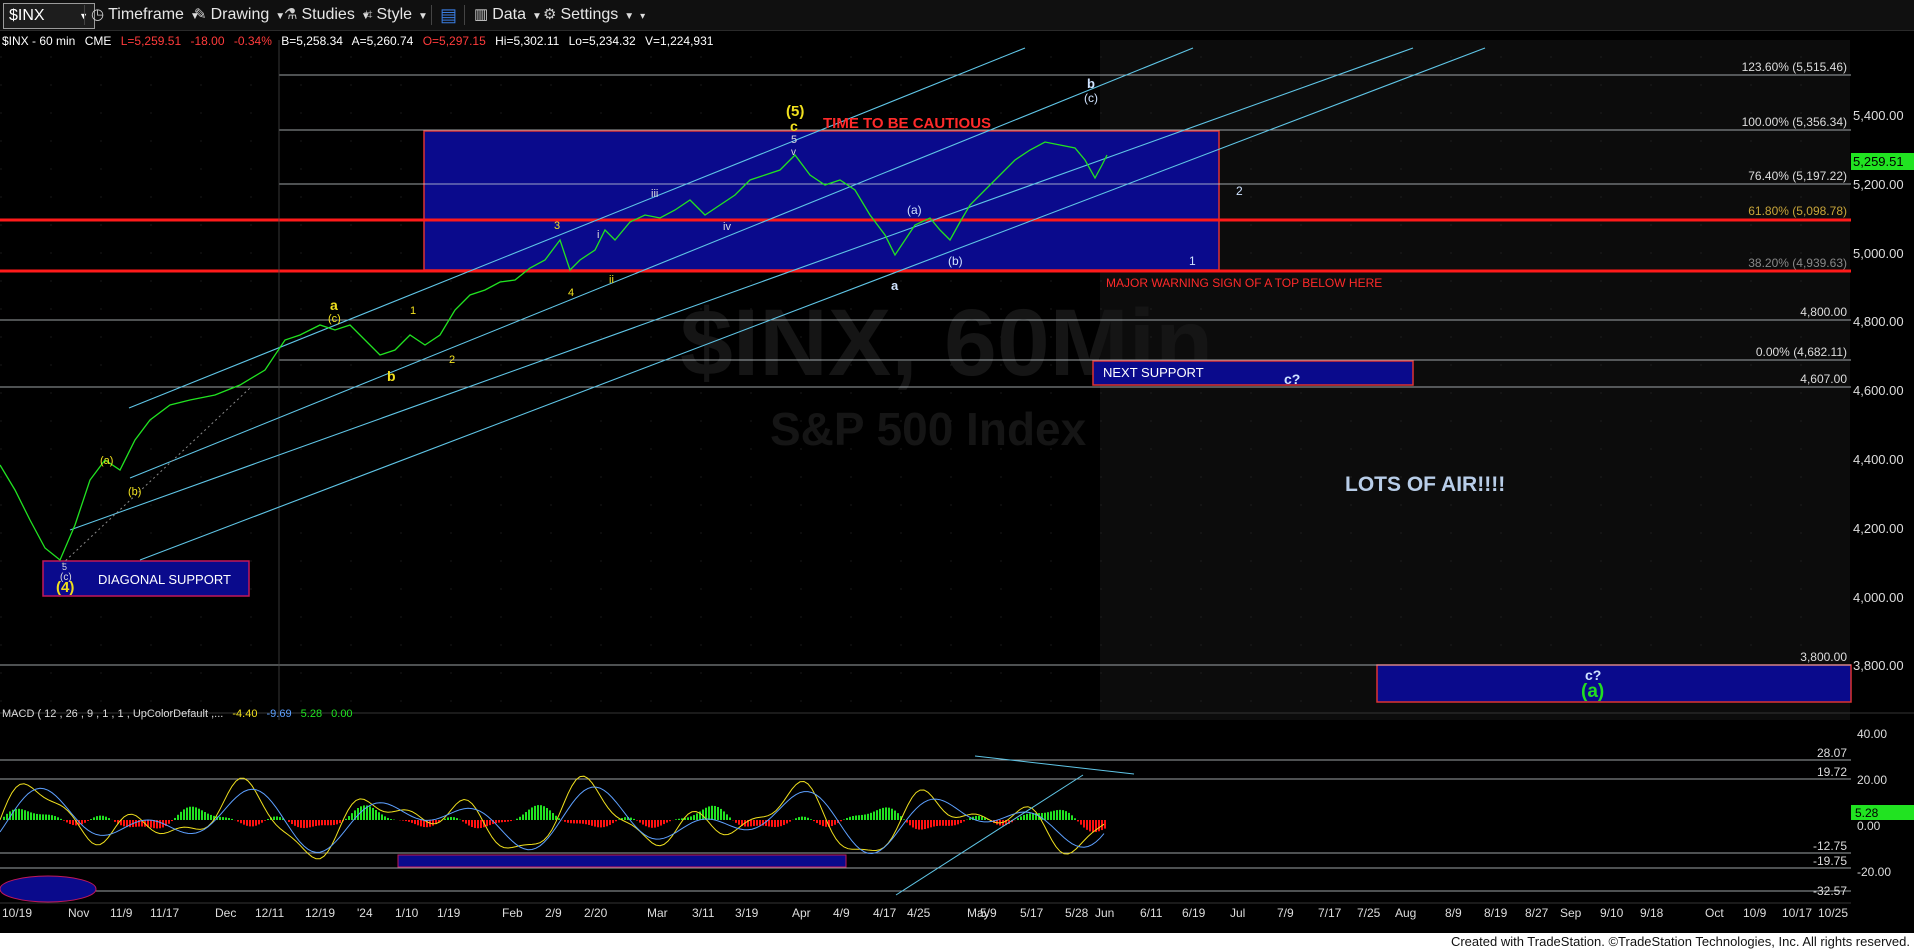 The width and height of the screenshot is (1914, 949). I want to click on studies-menu: ⚗ Studies ▼, so click(327, 15).